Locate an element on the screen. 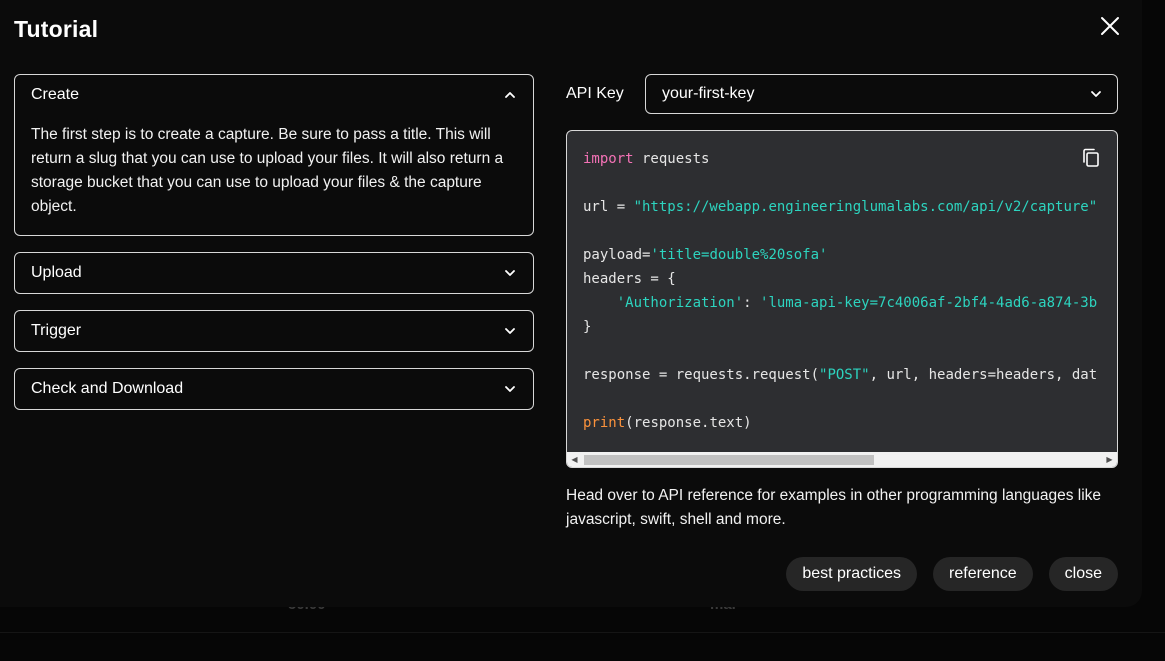 The image size is (1165, 661). code-token: : is located at coordinates (752, 303).